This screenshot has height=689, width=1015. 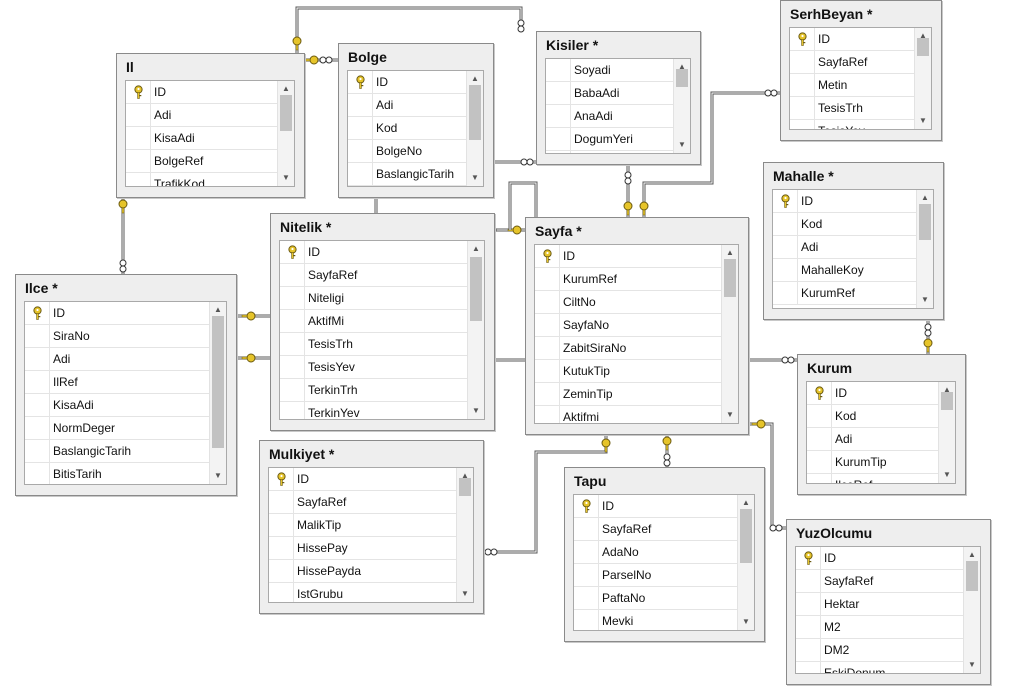 What do you see at coordinates (888, 610) in the screenshot?
I see `column-list: ID SayfaRef Hektar M2 DM2 EskiDonum ▲ ▼` at bounding box center [888, 610].